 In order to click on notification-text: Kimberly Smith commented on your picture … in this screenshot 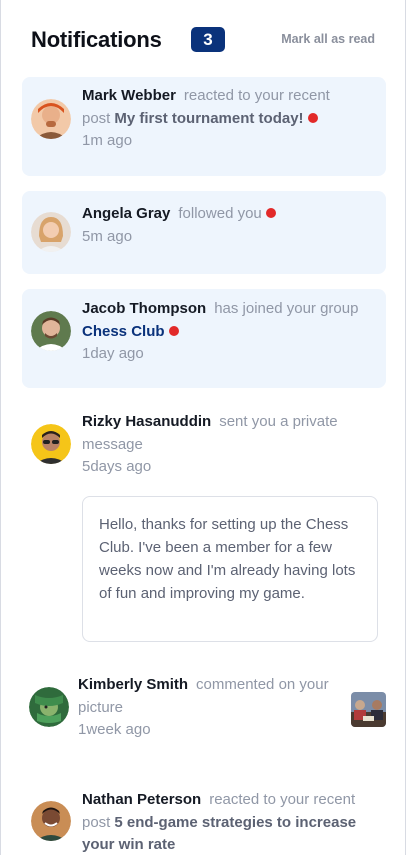, I will do `click(213, 708)`.